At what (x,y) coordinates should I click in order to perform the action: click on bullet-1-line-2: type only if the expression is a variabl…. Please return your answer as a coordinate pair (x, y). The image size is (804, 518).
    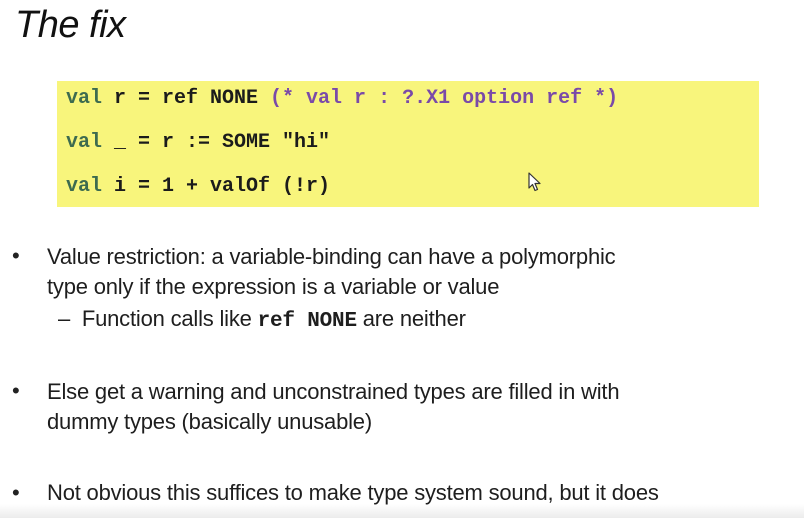
    Looking at the image, I should click on (273, 286).